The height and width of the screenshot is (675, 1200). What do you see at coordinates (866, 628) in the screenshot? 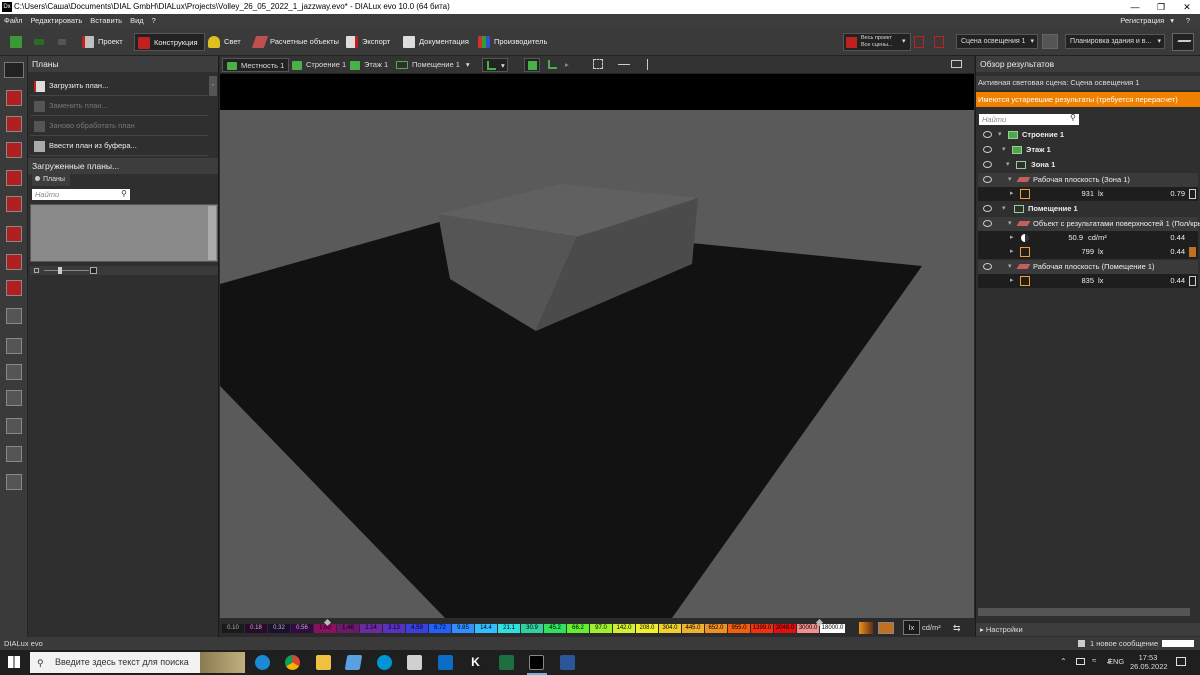
I see `color-gradient-icon` at bounding box center [866, 628].